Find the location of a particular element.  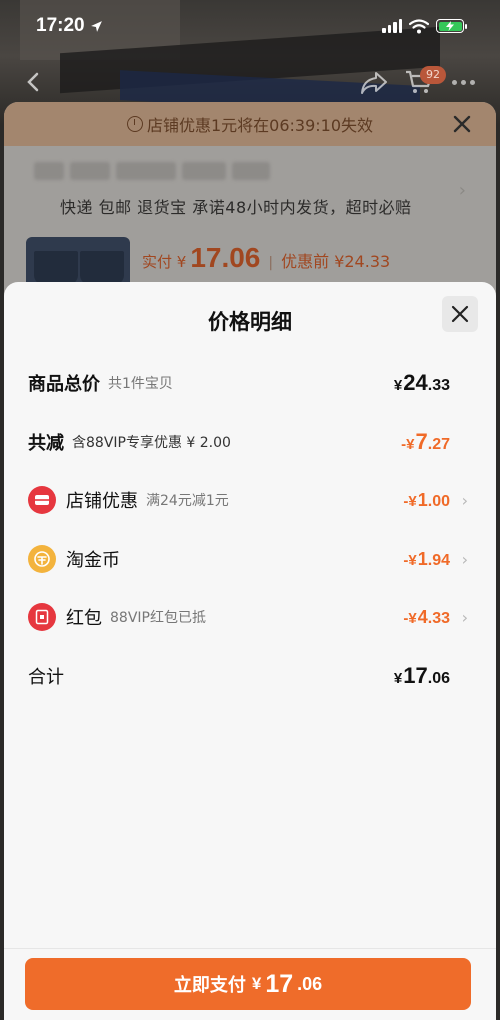

goods-total-value: ¥24.33 is located at coordinates (421, 382).